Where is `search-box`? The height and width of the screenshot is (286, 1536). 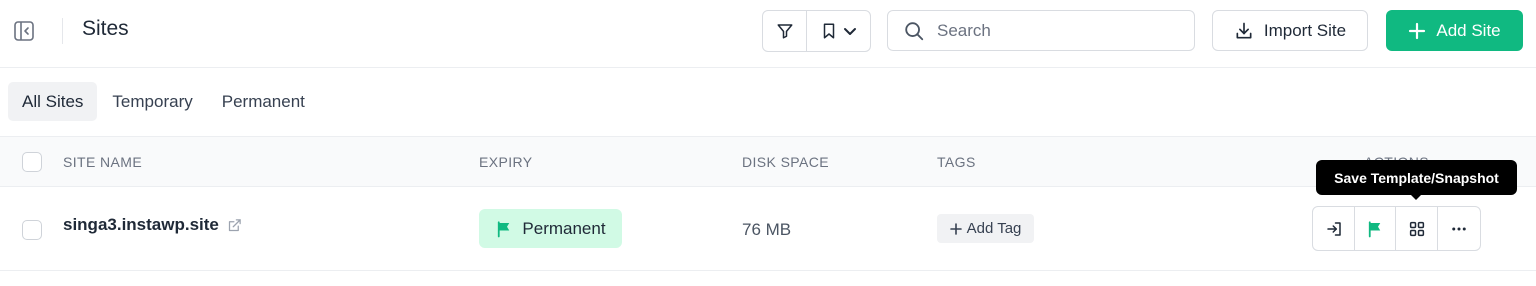 search-box is located at coordinates (1041, 30).